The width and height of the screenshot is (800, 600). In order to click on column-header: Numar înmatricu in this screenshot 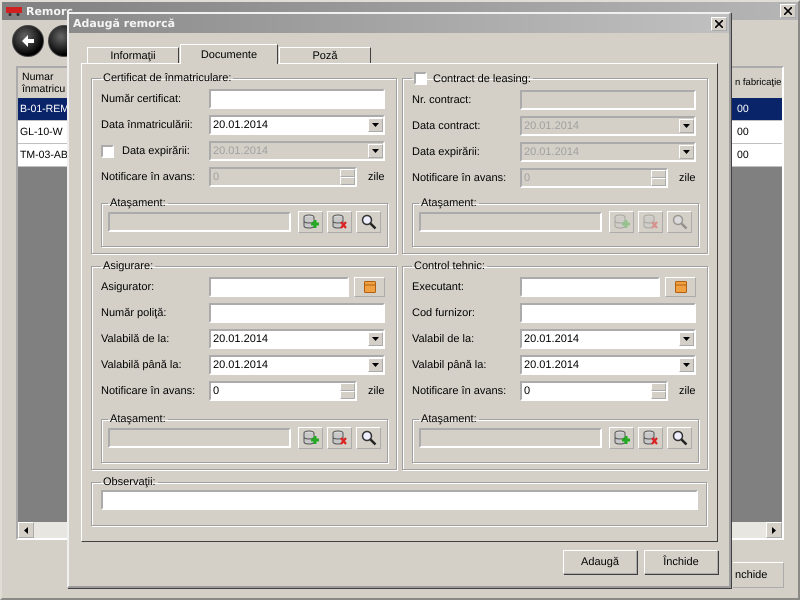, I will do `click(43, 83)`.